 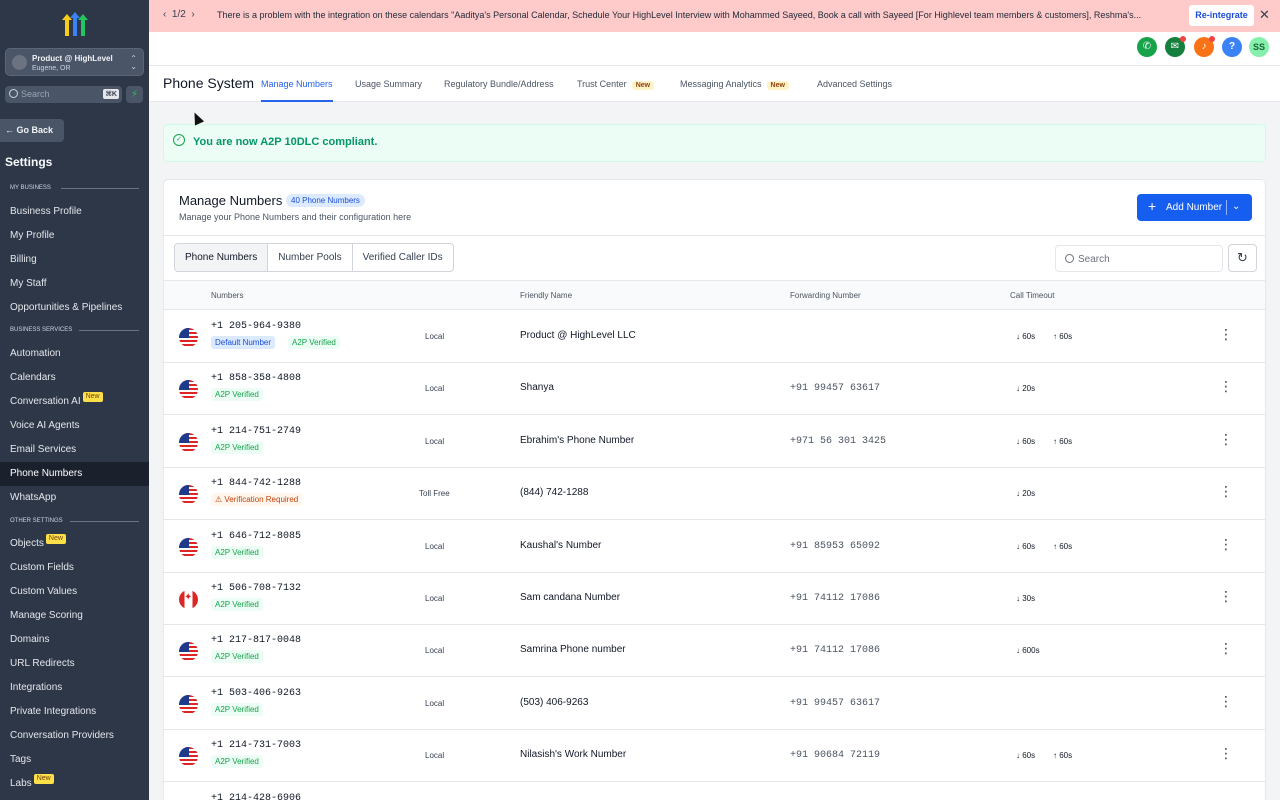 I want to click on account-switcher: Product @ HighLevel Eugene, OR ⌃ ⌄, so click(x=74, y=62).